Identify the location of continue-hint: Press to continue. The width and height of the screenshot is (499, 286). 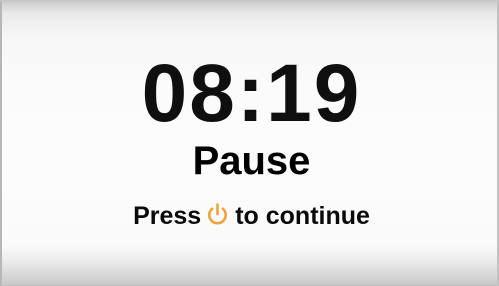
(250, 216).